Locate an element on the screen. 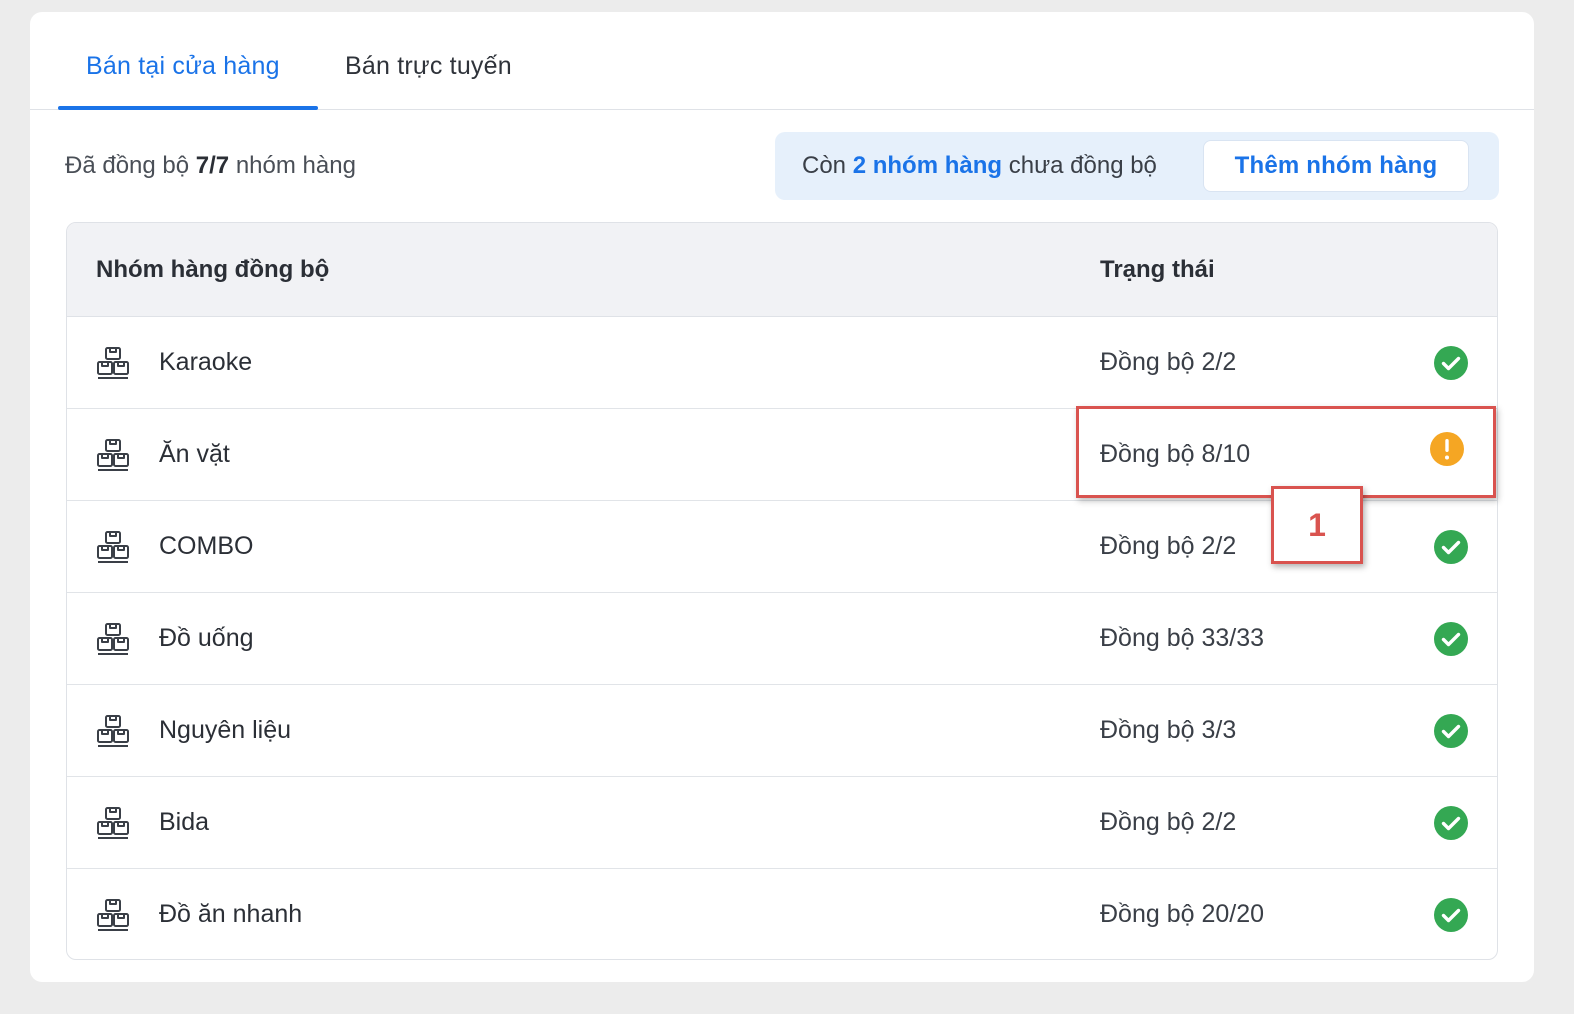  banner-highlight: 2 nhóm hàng is located at coordinates (927, 165).